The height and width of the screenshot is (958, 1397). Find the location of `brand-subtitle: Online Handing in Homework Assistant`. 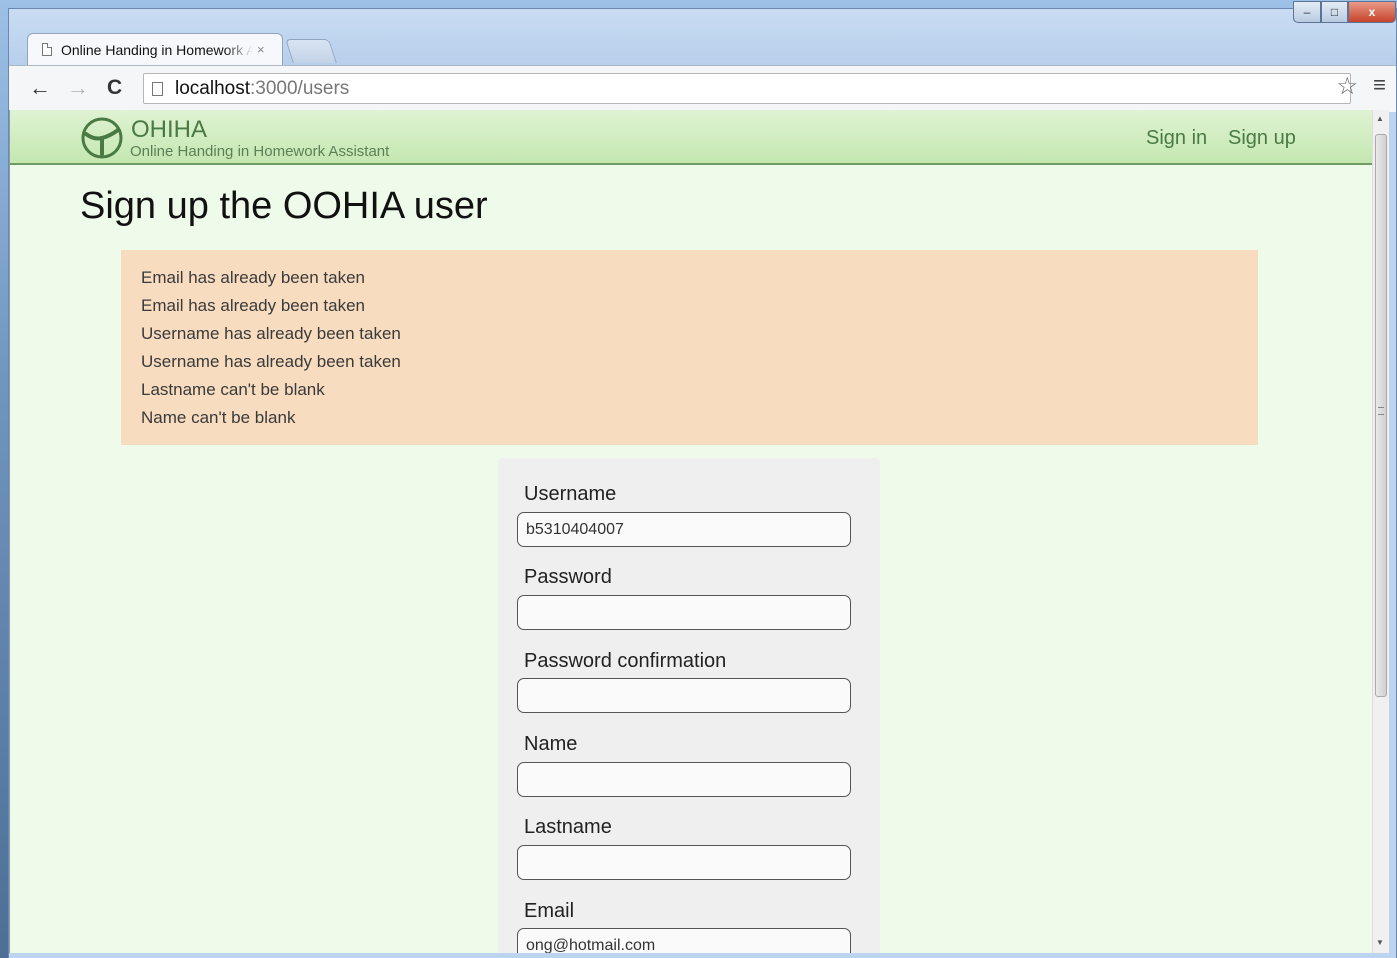

brand-subtitle: Online Handing in Homework Assistant is located at coordinates (260, 151).